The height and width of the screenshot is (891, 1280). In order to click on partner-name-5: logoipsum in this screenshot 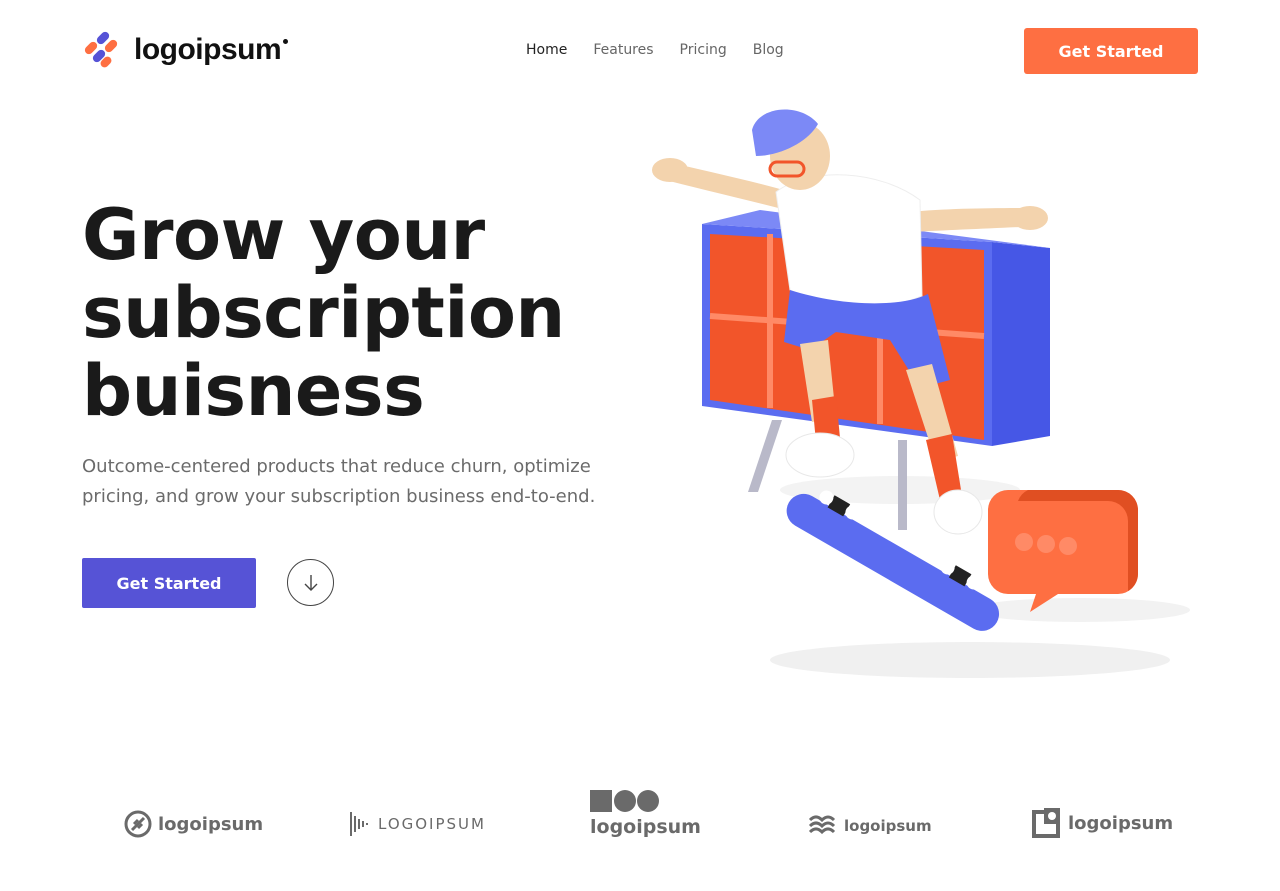, I will do `click(1121, 823)`.